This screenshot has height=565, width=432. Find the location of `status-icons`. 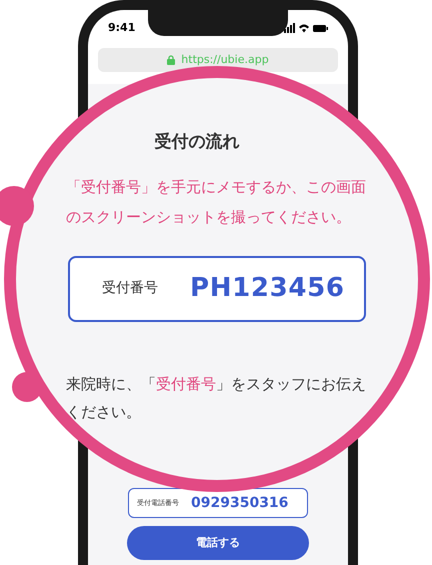

status-icons is located at coordinates (306, 28).